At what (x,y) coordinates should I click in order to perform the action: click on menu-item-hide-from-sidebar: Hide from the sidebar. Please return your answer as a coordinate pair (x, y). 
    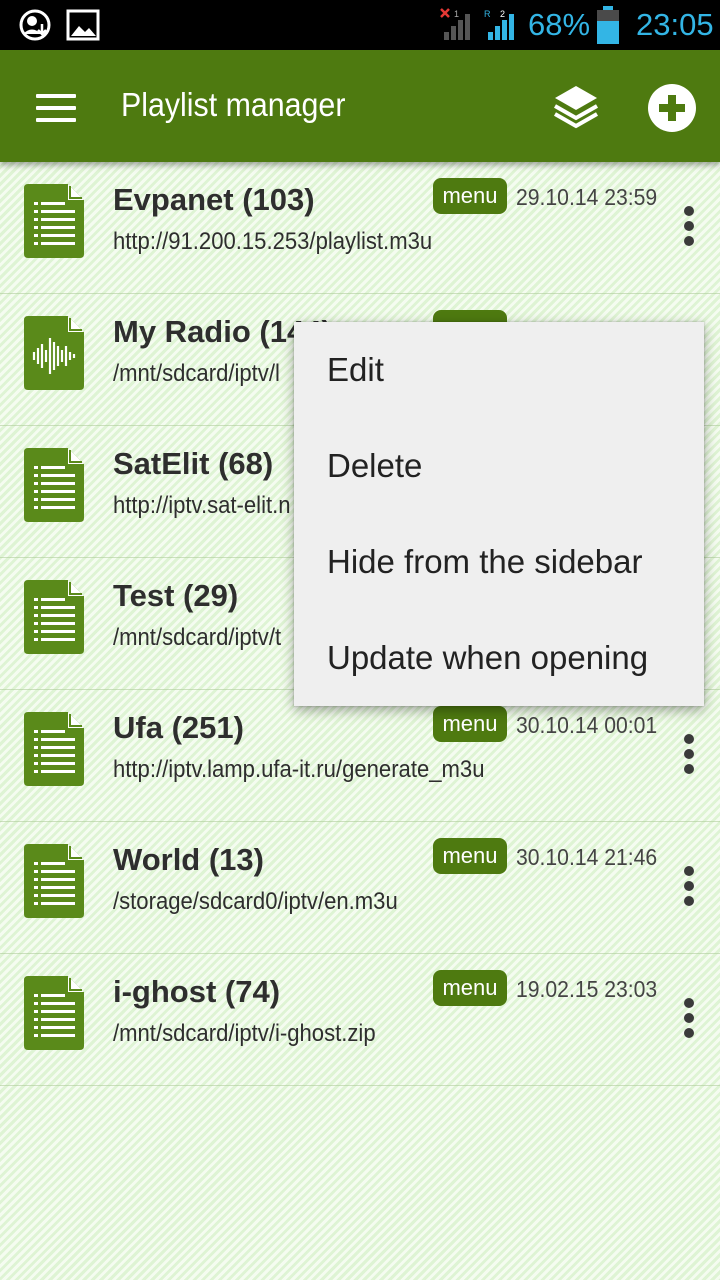
    Looking at the image, I should click on (499, 562).